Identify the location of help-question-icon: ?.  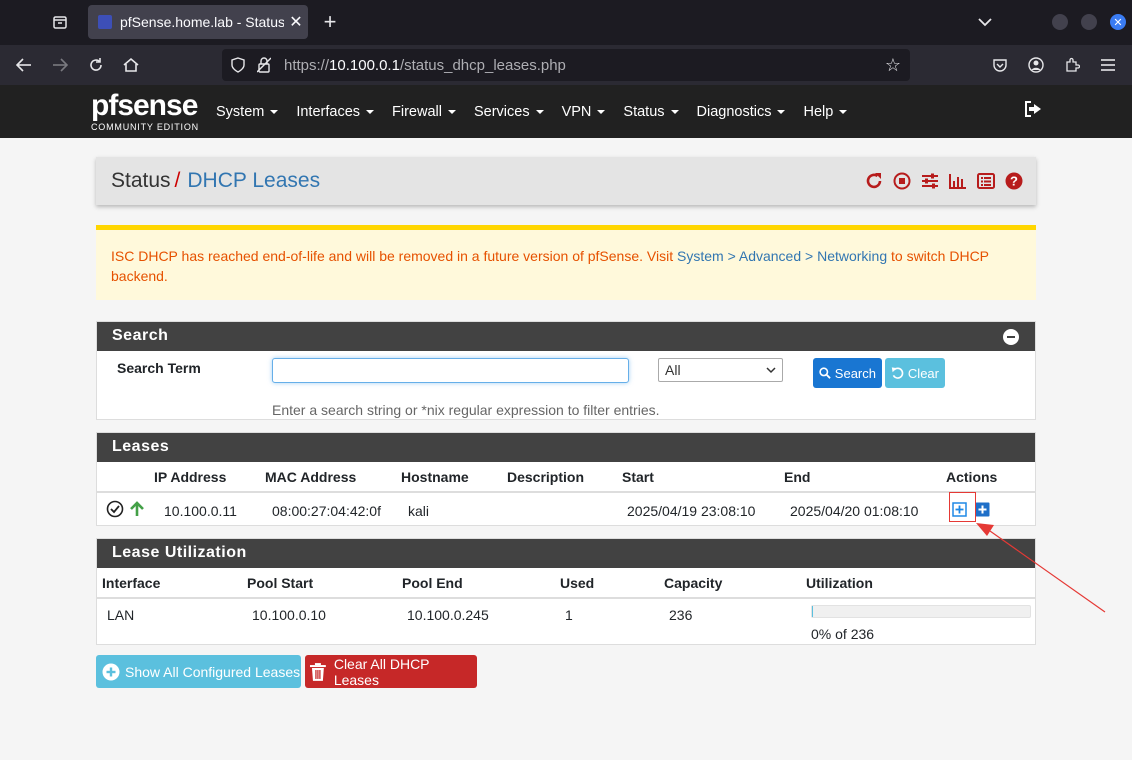
(1014, 181).